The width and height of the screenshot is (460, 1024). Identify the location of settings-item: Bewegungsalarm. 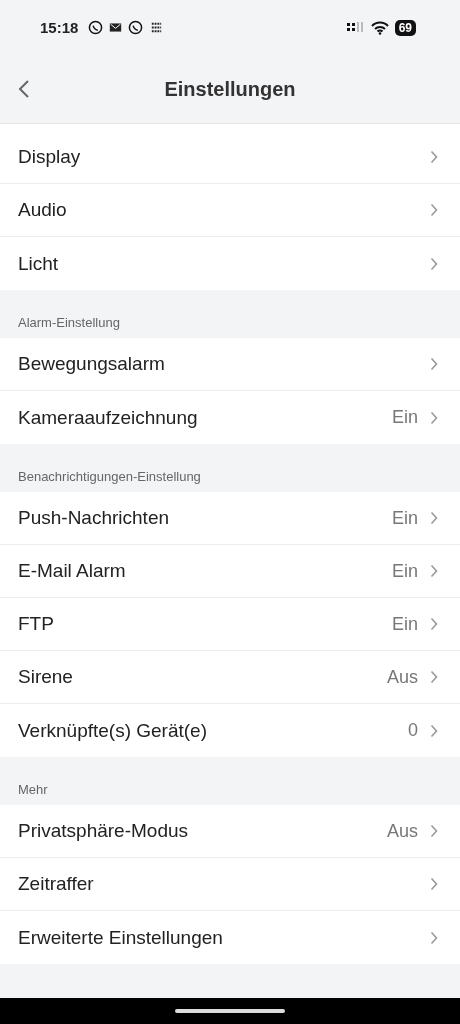
(230, 364).